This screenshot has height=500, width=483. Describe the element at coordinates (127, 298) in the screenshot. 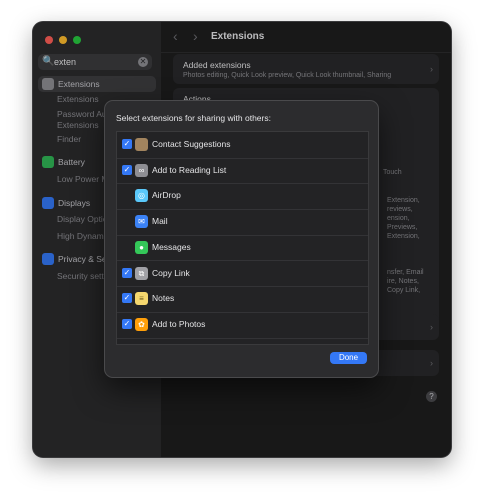

I see `checkbox-notes: ✓` at that location.